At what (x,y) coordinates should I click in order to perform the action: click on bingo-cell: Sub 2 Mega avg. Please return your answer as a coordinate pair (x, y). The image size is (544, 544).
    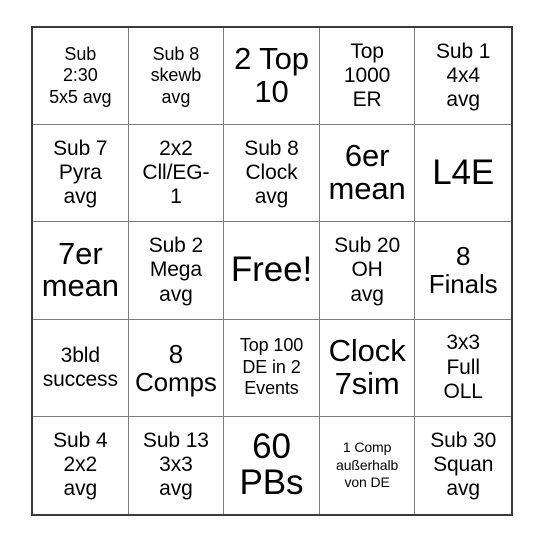
    Looking at the image, I should click on (176, 271).